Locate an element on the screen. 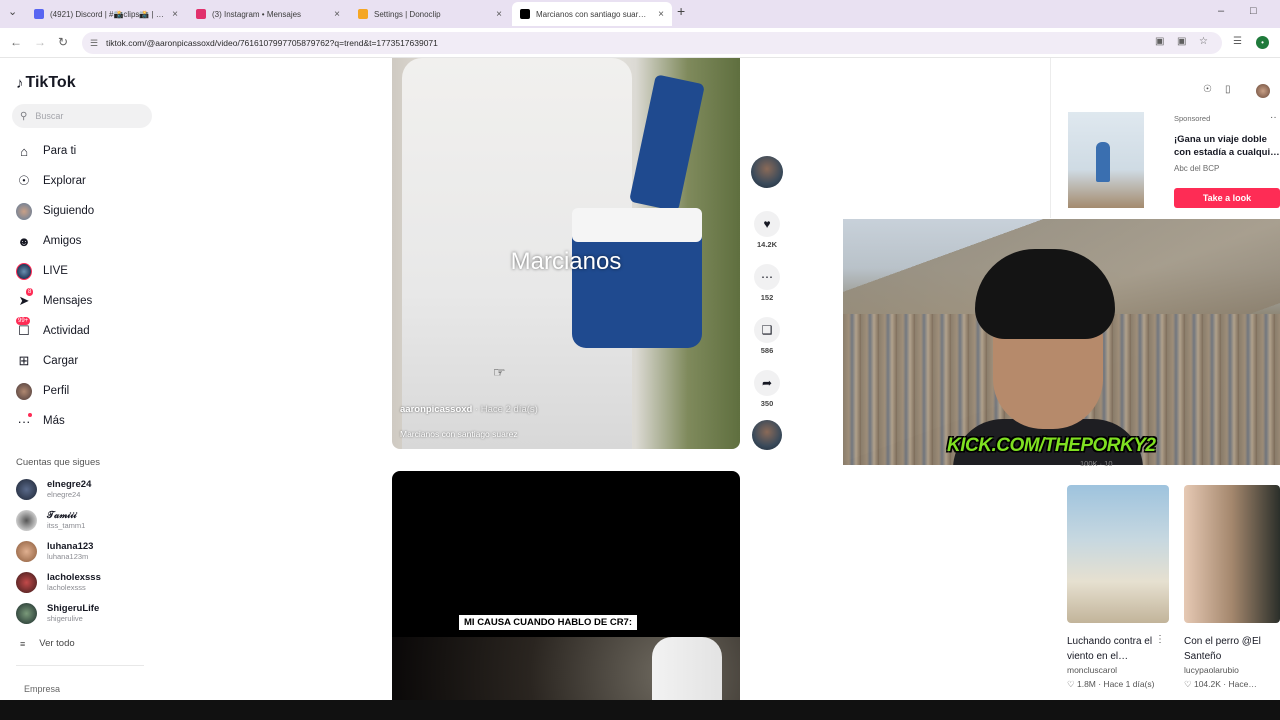  ad-thumbnail is located at coordinates (1106, 160).